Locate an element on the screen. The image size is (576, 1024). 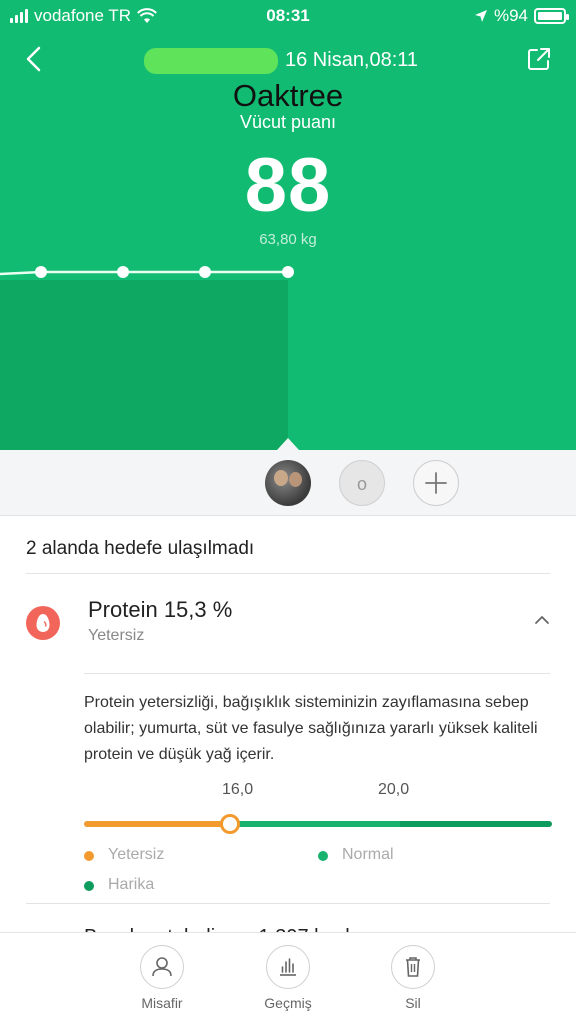
user-icon is located at coordinates (162, 967).